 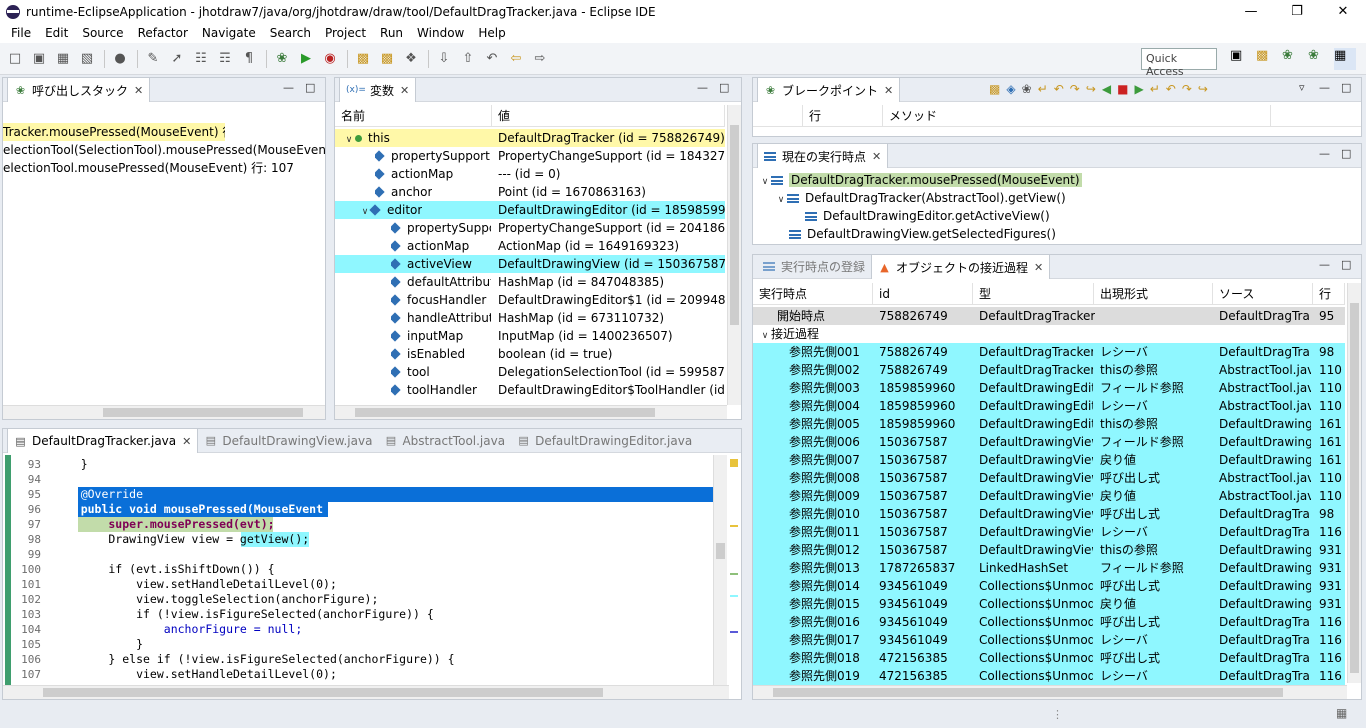 I want to click on menu-file: File, so click(x=21, y=33).